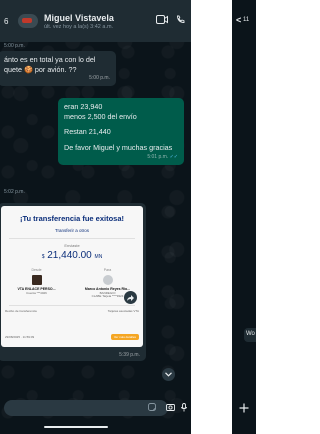  Describe the element at coordinates (123, 311) in the screenshot. I see `receipt-footer-right: Tarjetas asociadas VTA` at that location.